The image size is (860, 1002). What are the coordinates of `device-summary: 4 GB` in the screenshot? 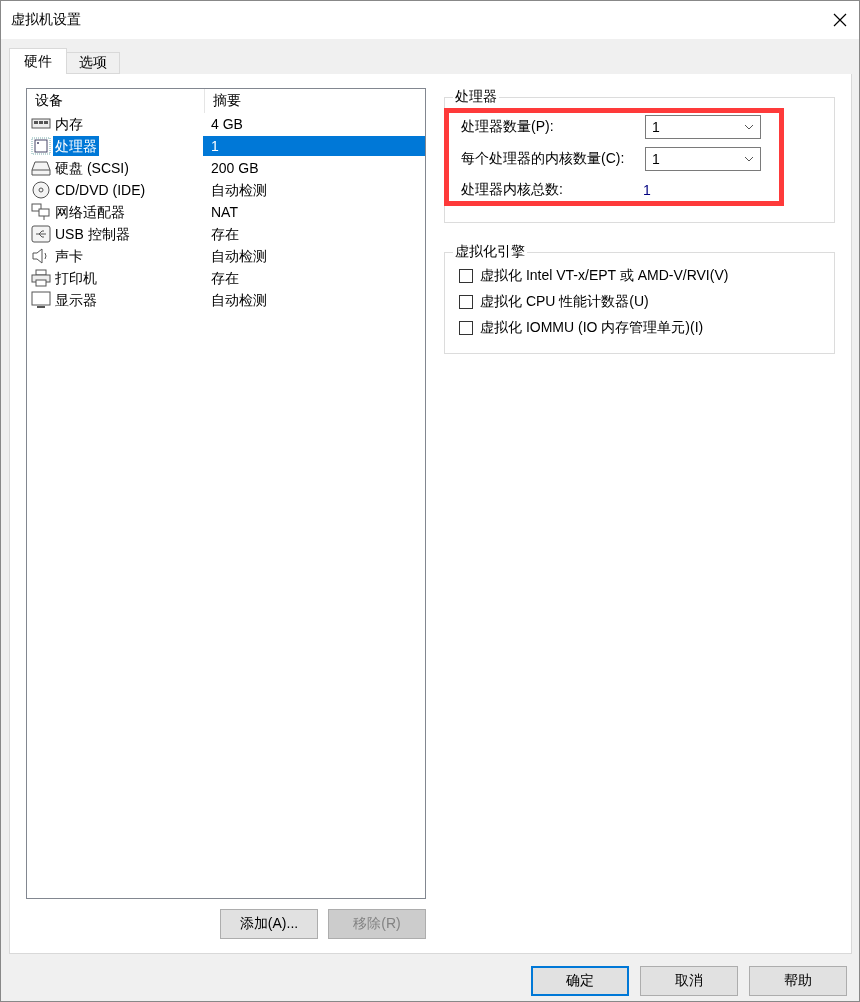 It's located at (227, 124).